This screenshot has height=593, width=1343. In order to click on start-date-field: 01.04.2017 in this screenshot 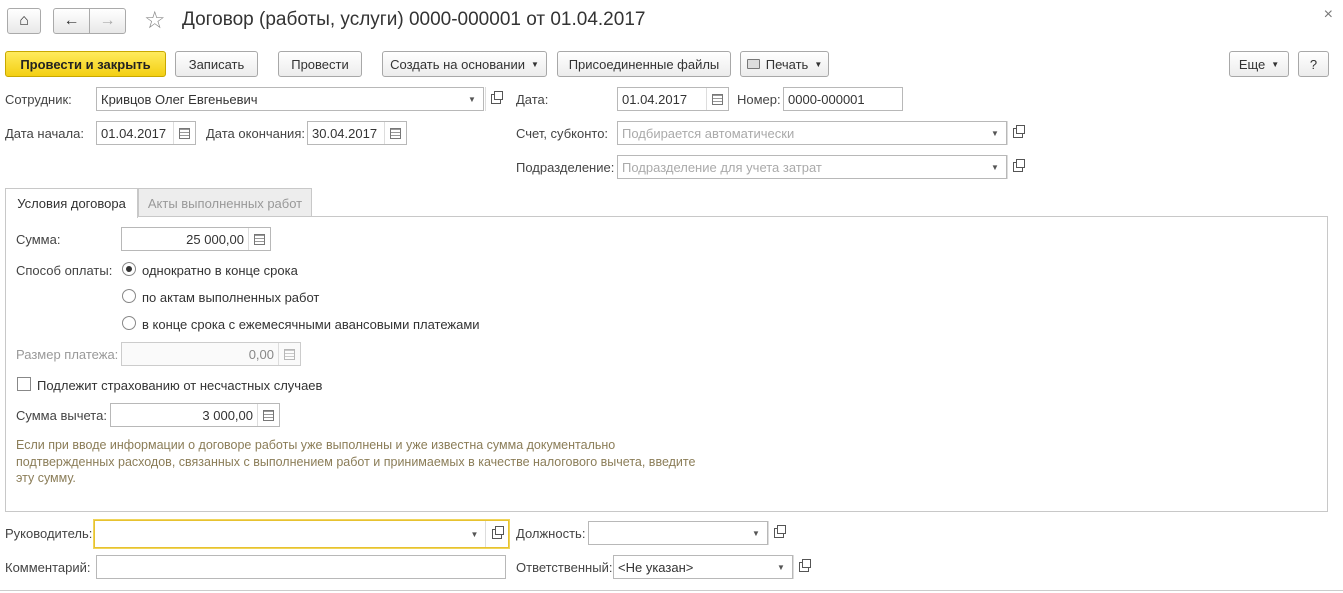, I will do `click(146, 133)`.